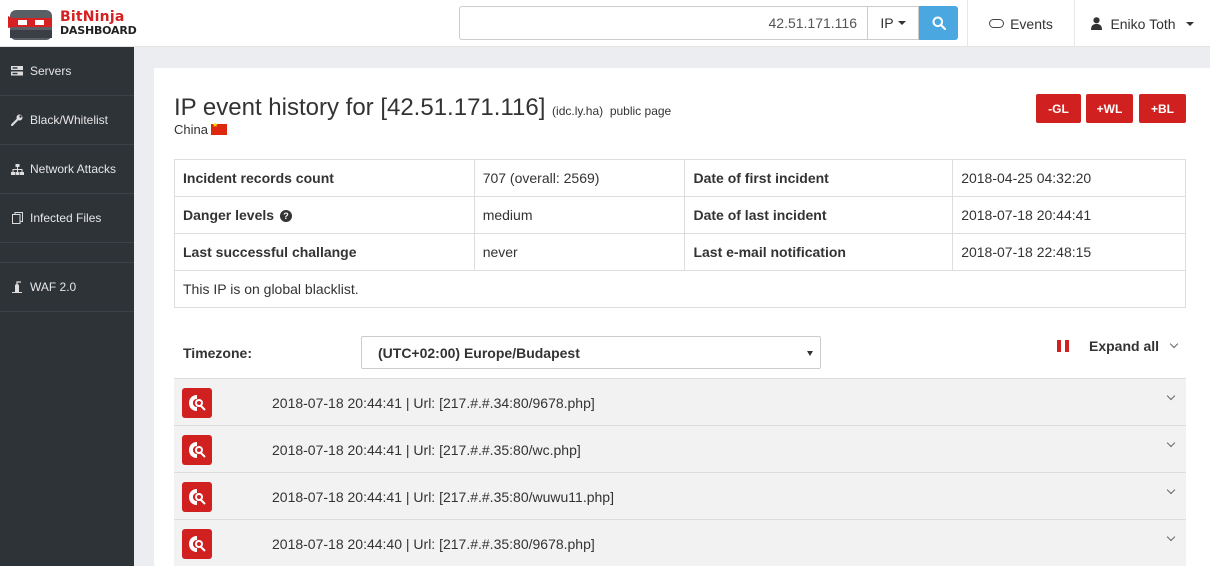  I want to click on ninja-logo-icon, so click(31, 24).